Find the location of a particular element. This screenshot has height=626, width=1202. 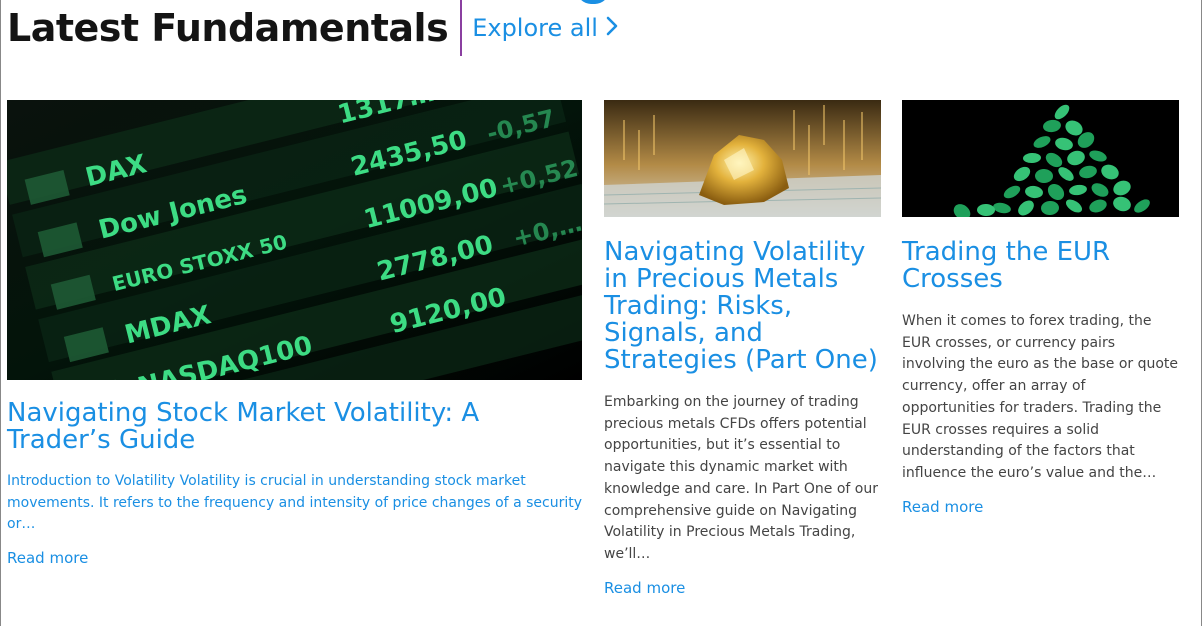

article-title: Trading the EUR Crosses is located at coordinates (1040, 266).